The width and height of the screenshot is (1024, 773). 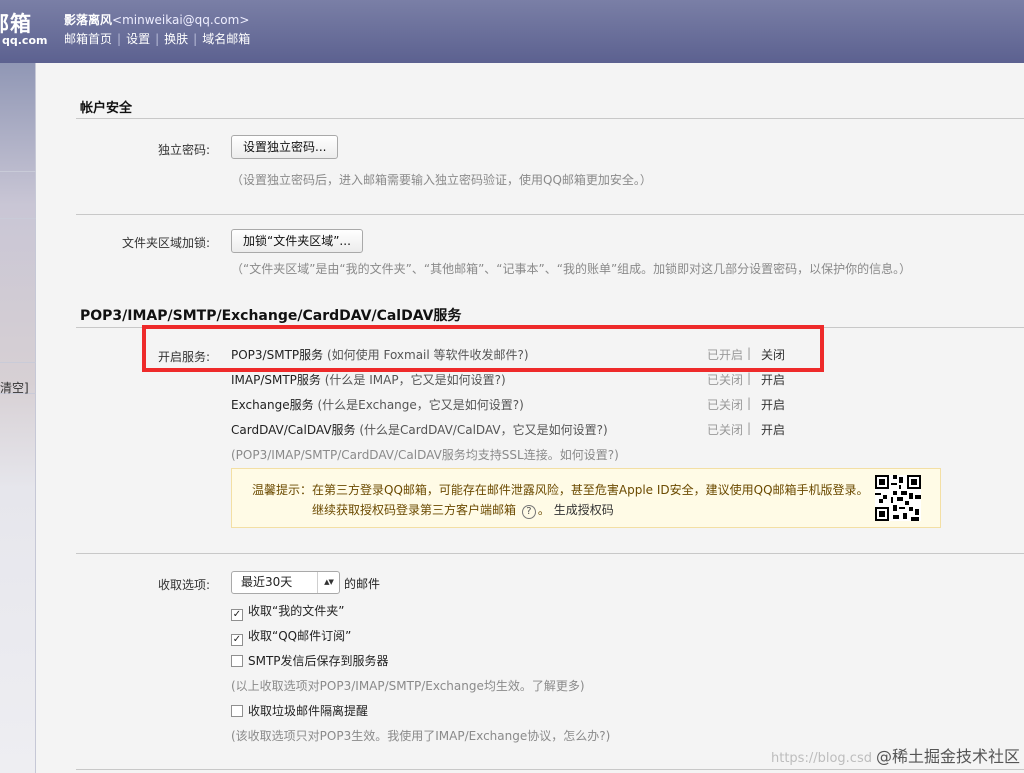 What do you see at coordinates (898, 498) in the screenshot?
I see `qr-code-icon` at bounding box center [898, 498].